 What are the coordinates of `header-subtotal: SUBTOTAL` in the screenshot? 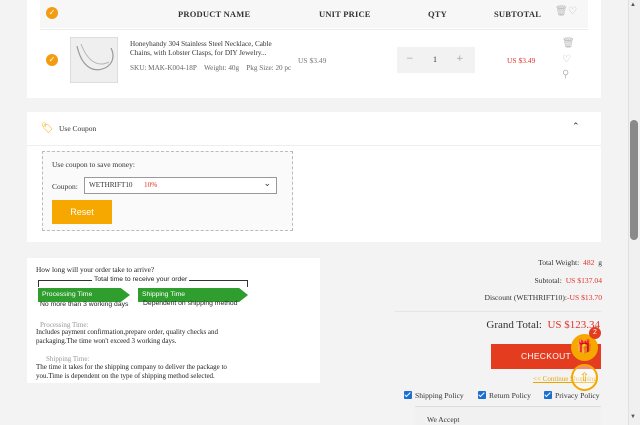 It's located at (518, 14).